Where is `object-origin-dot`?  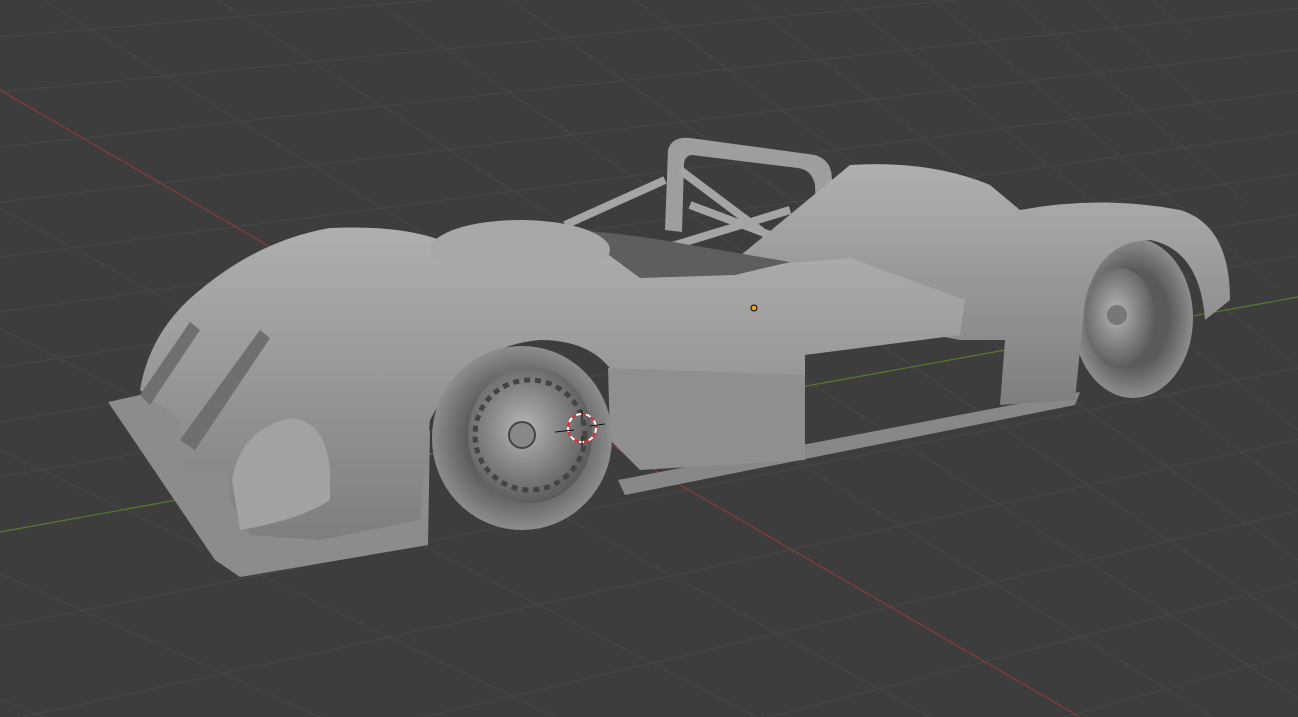
object-origin-dot is located at coordinates (754, 308).